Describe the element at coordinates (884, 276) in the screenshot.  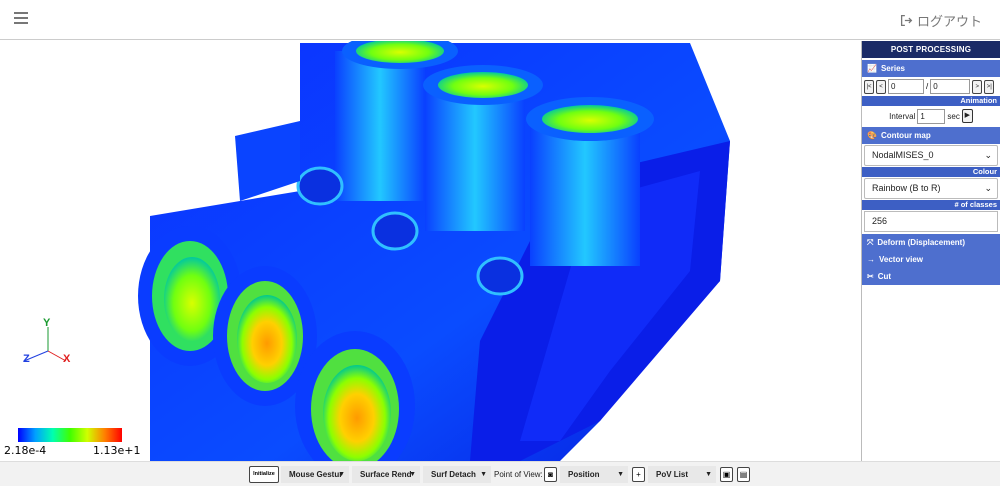
I see `cut-label: Cut` at that location.